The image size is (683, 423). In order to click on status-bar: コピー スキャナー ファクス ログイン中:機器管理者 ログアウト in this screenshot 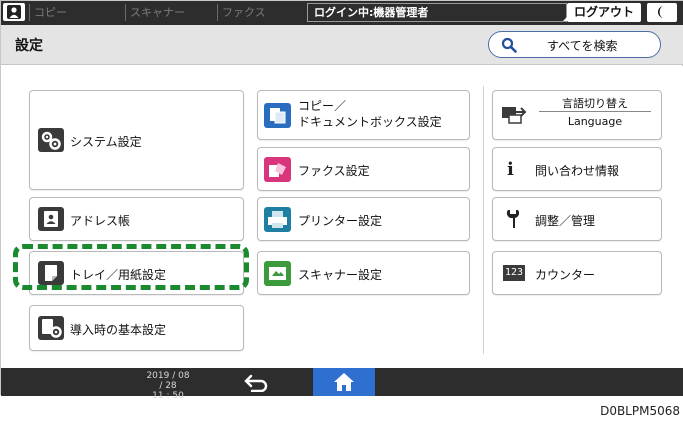, I will do `click(342, 13)`.